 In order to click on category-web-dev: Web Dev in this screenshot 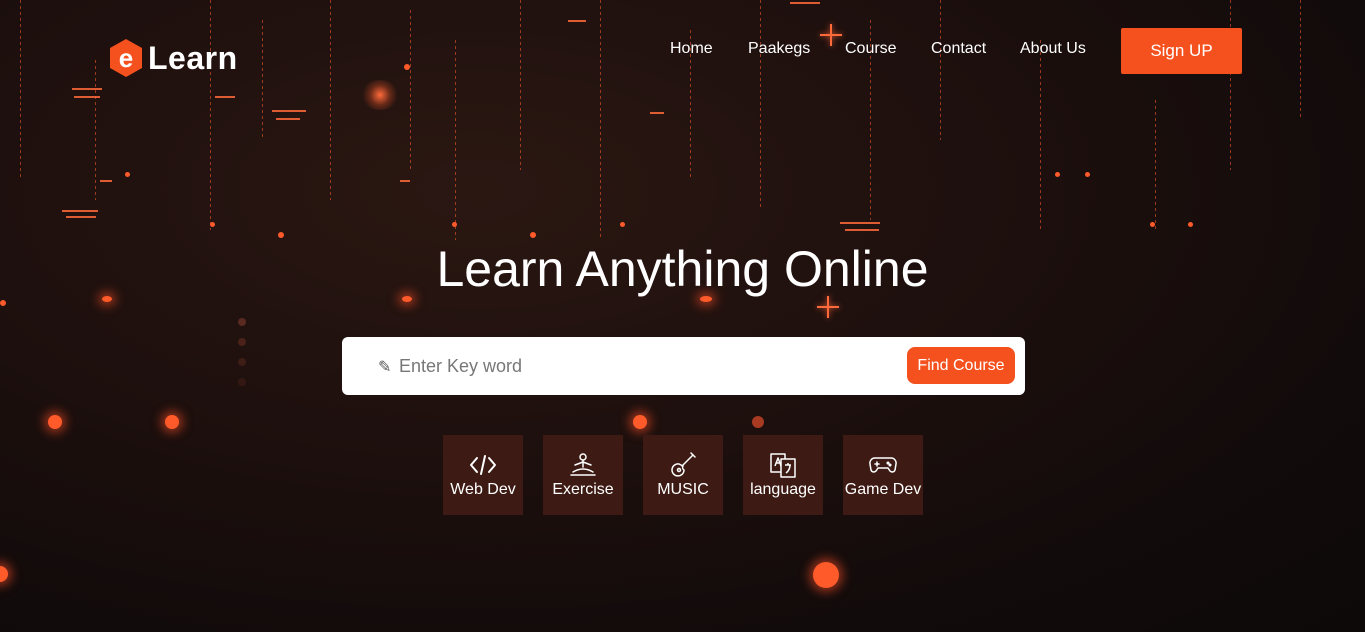, I will do `click(483, 475)`.